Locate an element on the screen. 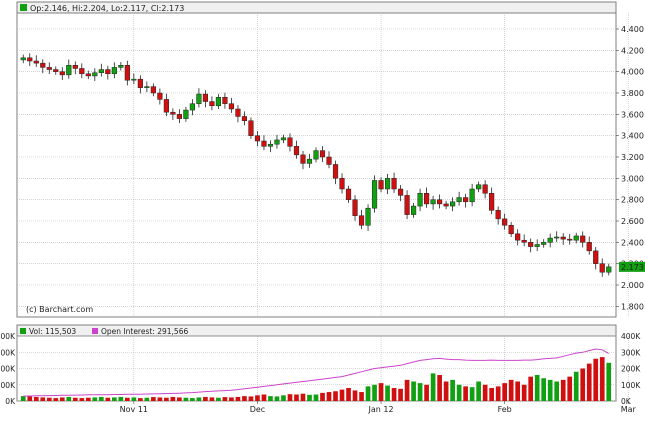 Image resolution: width=645 pixels, height=423 pixels. x-tick-label: Mar is located at coordinates (629, 409).